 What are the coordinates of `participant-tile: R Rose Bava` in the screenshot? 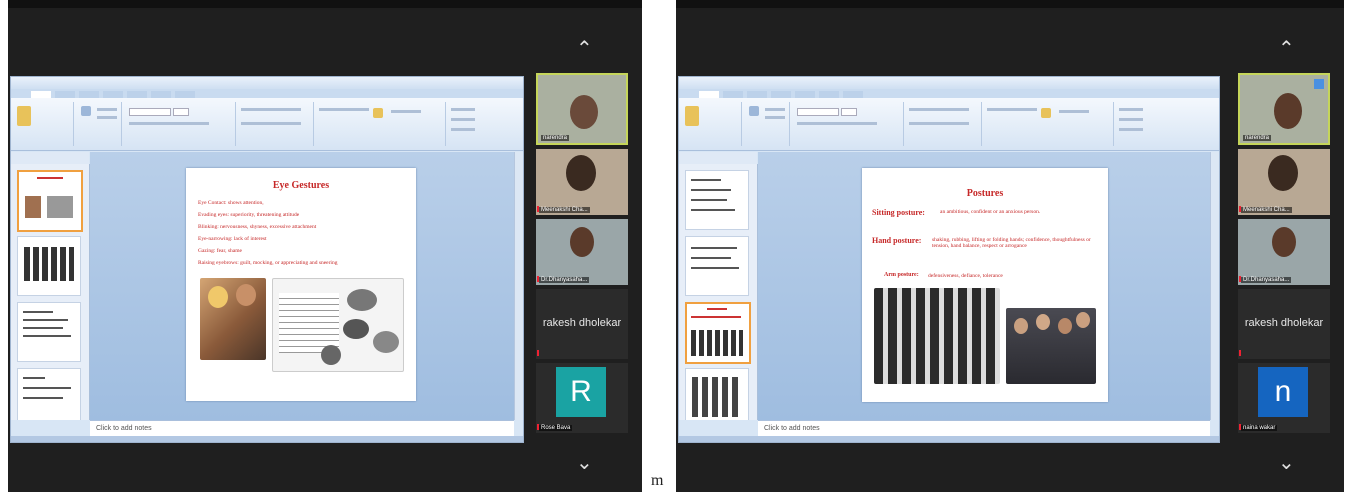 It's located at (582, 398).